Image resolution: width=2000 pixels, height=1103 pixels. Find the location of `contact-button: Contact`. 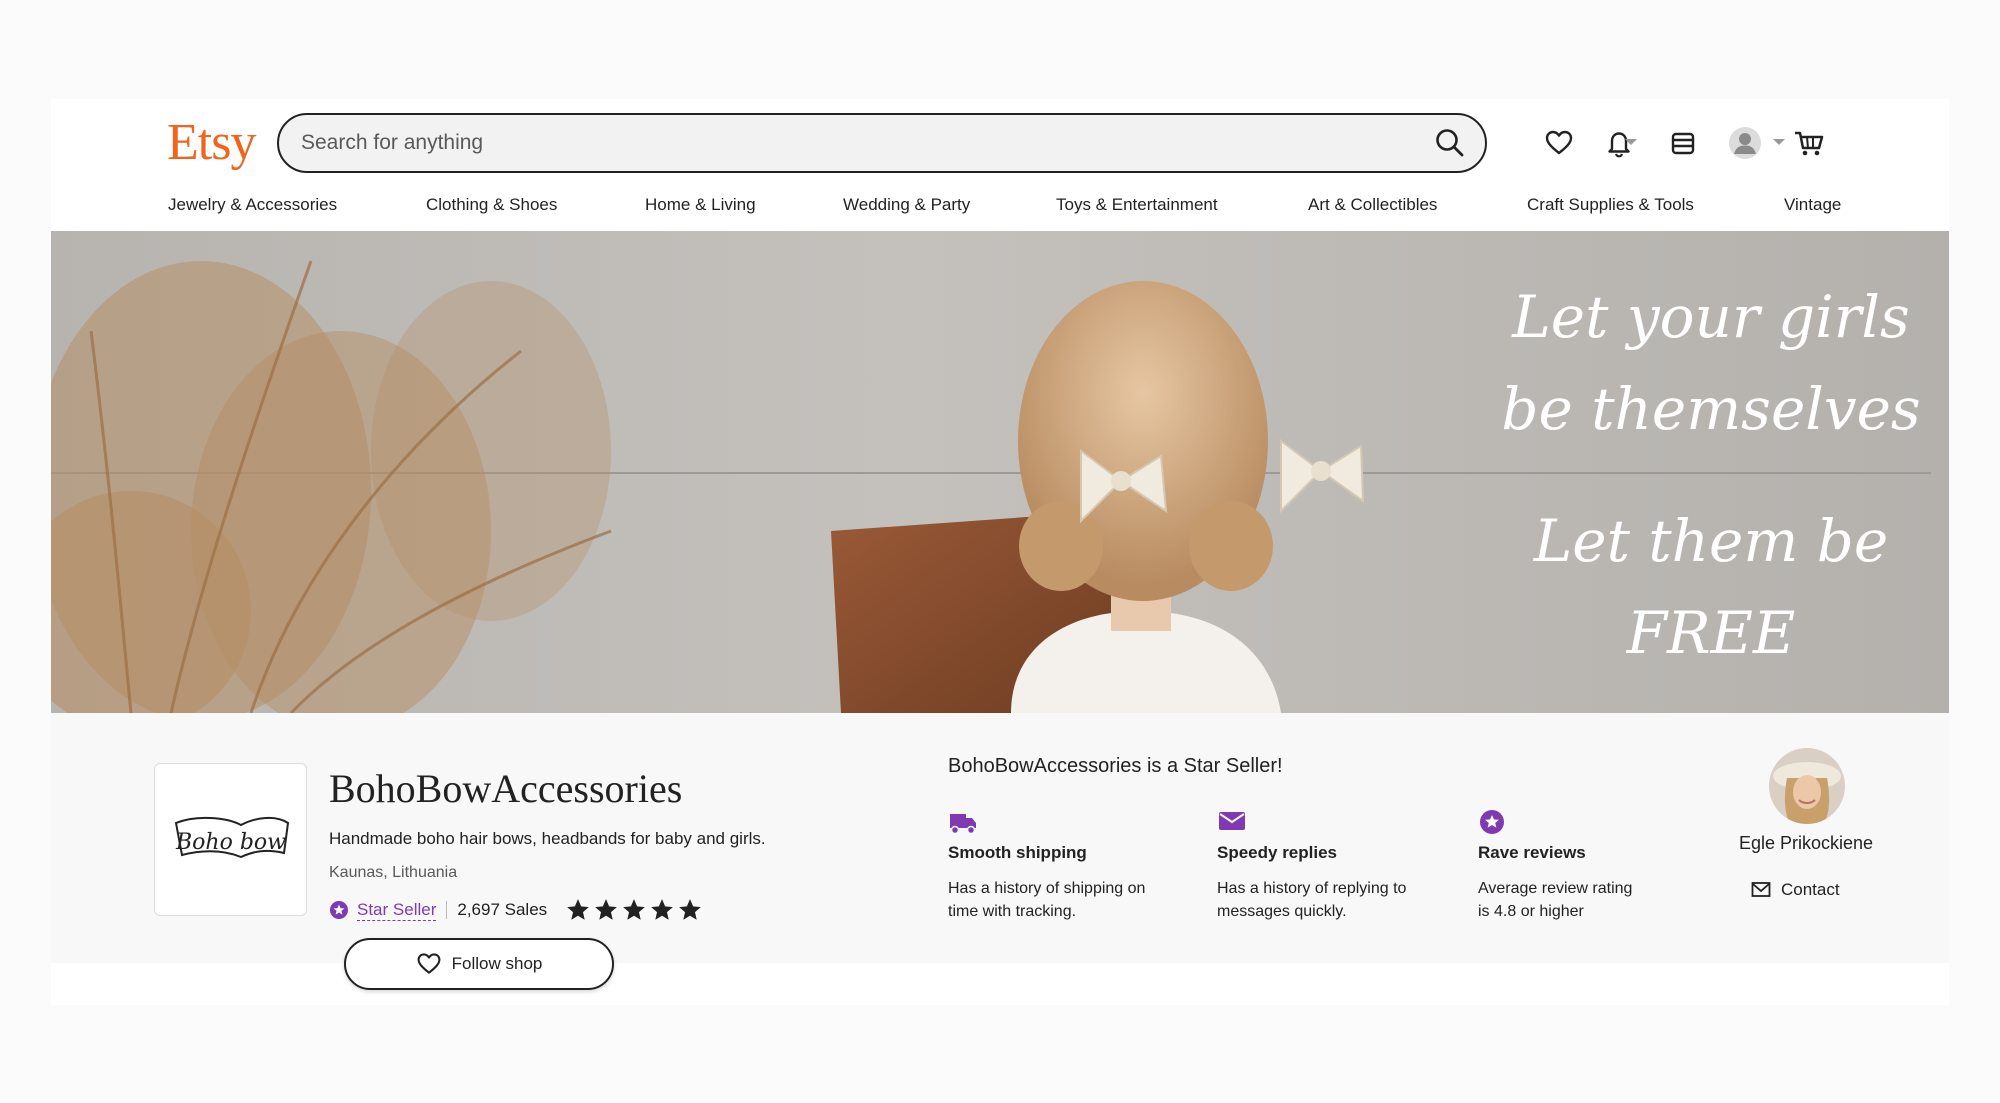

contact-button: Contact is located at coordinates (1795, 890).